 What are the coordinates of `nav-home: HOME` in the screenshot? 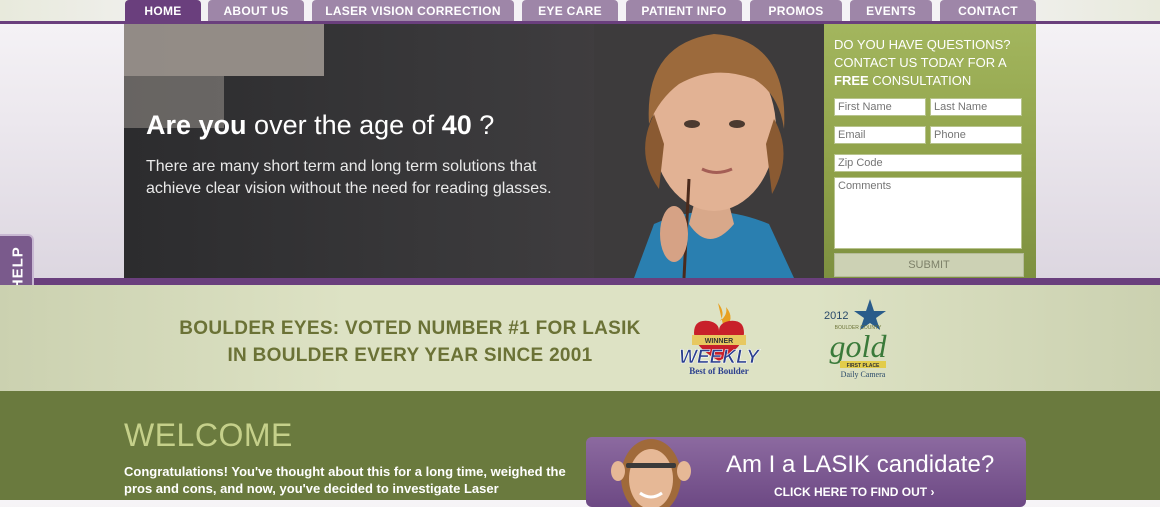 It's located at (163, 10).